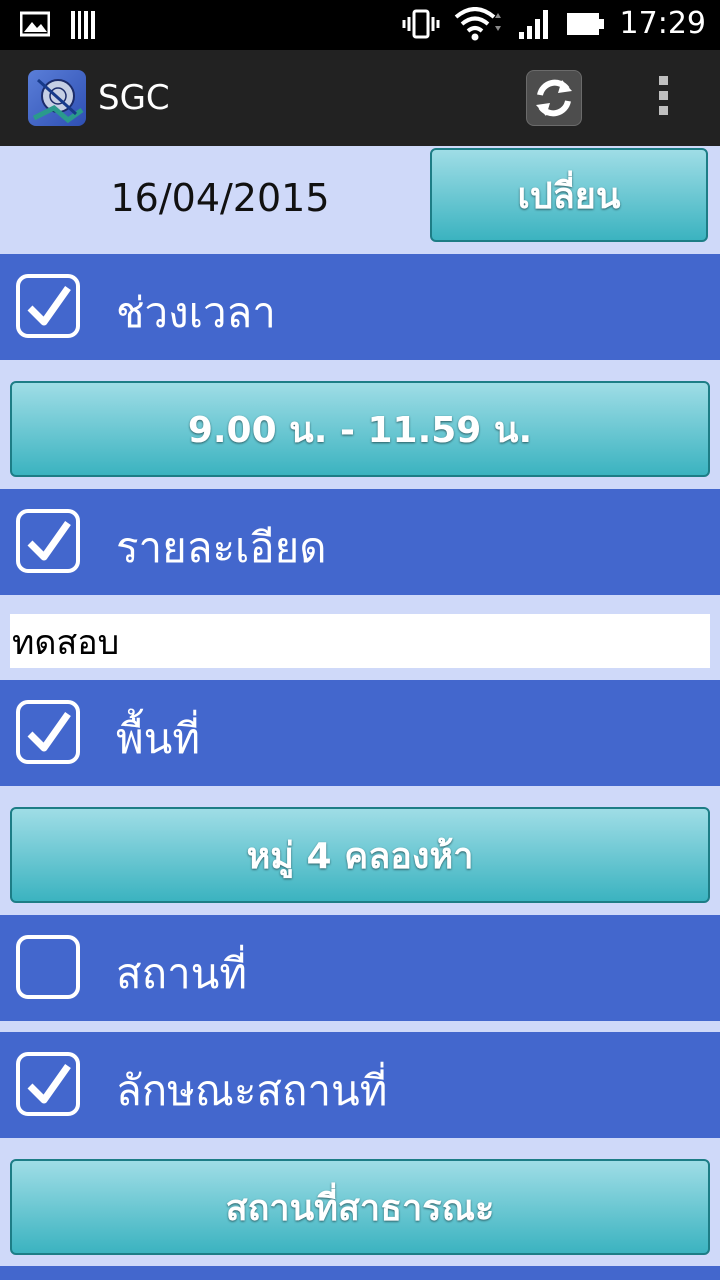 This screenshot has width=720, height=1280. What do you see at coordinates (252, 1090) in the screenshot?
I see `place-type-label: ลักษณะสถานที่` at bounding box center [252, 1090].